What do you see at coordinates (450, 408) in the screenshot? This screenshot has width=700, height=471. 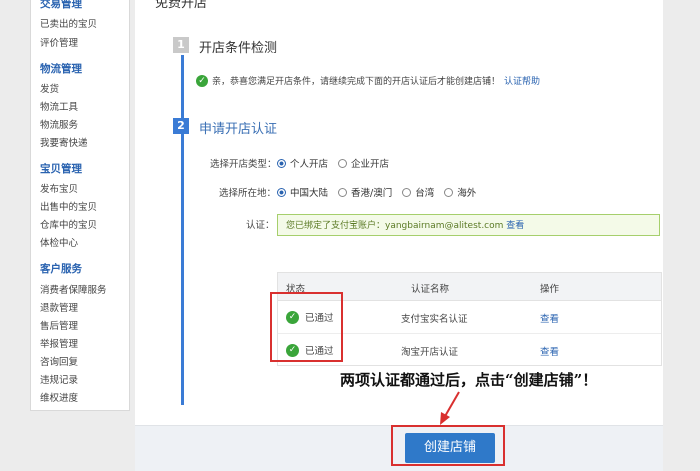 I see `pointer-arrow-icon` at bounding box center [450, 408].